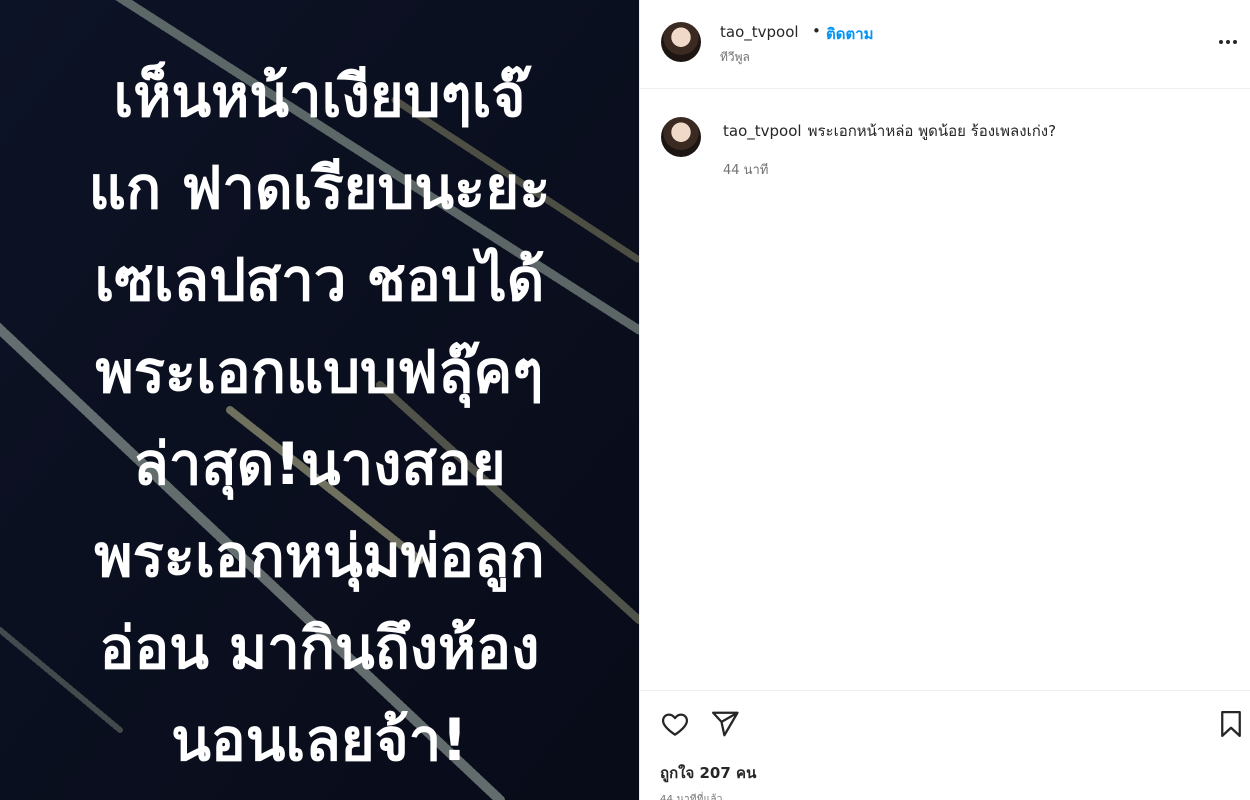  What do you see at coordinates (319, 280) in the screenshot?
I see `media-text-line: เซเลปสาว ชอบได้` at bounding box center [319, 280].